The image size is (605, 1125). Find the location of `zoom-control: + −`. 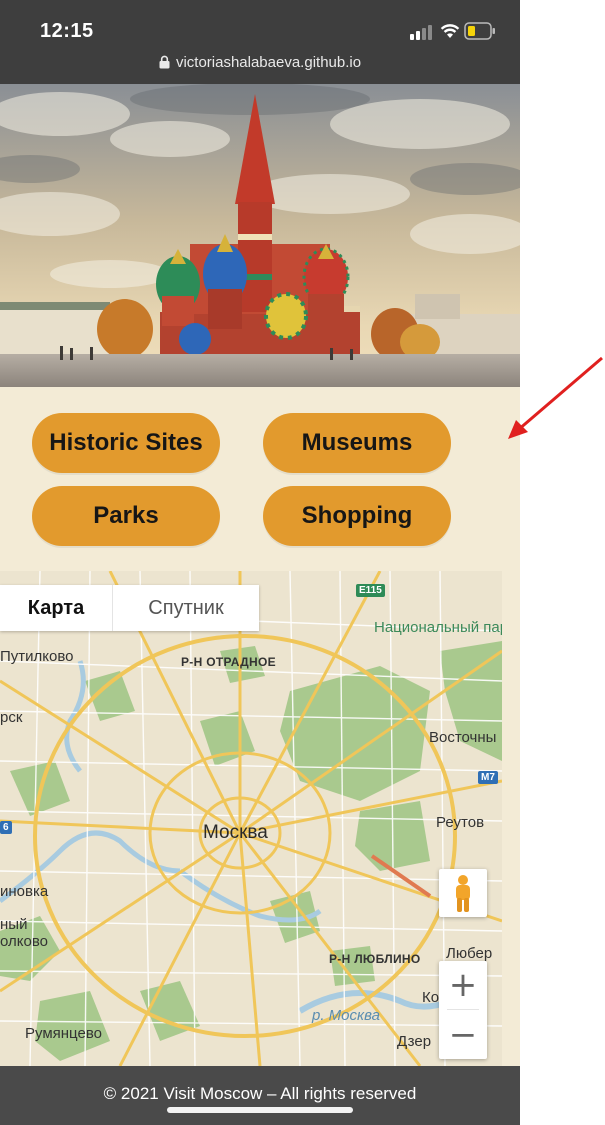

zoom-control: + − is located at coordinates (463, 1010).